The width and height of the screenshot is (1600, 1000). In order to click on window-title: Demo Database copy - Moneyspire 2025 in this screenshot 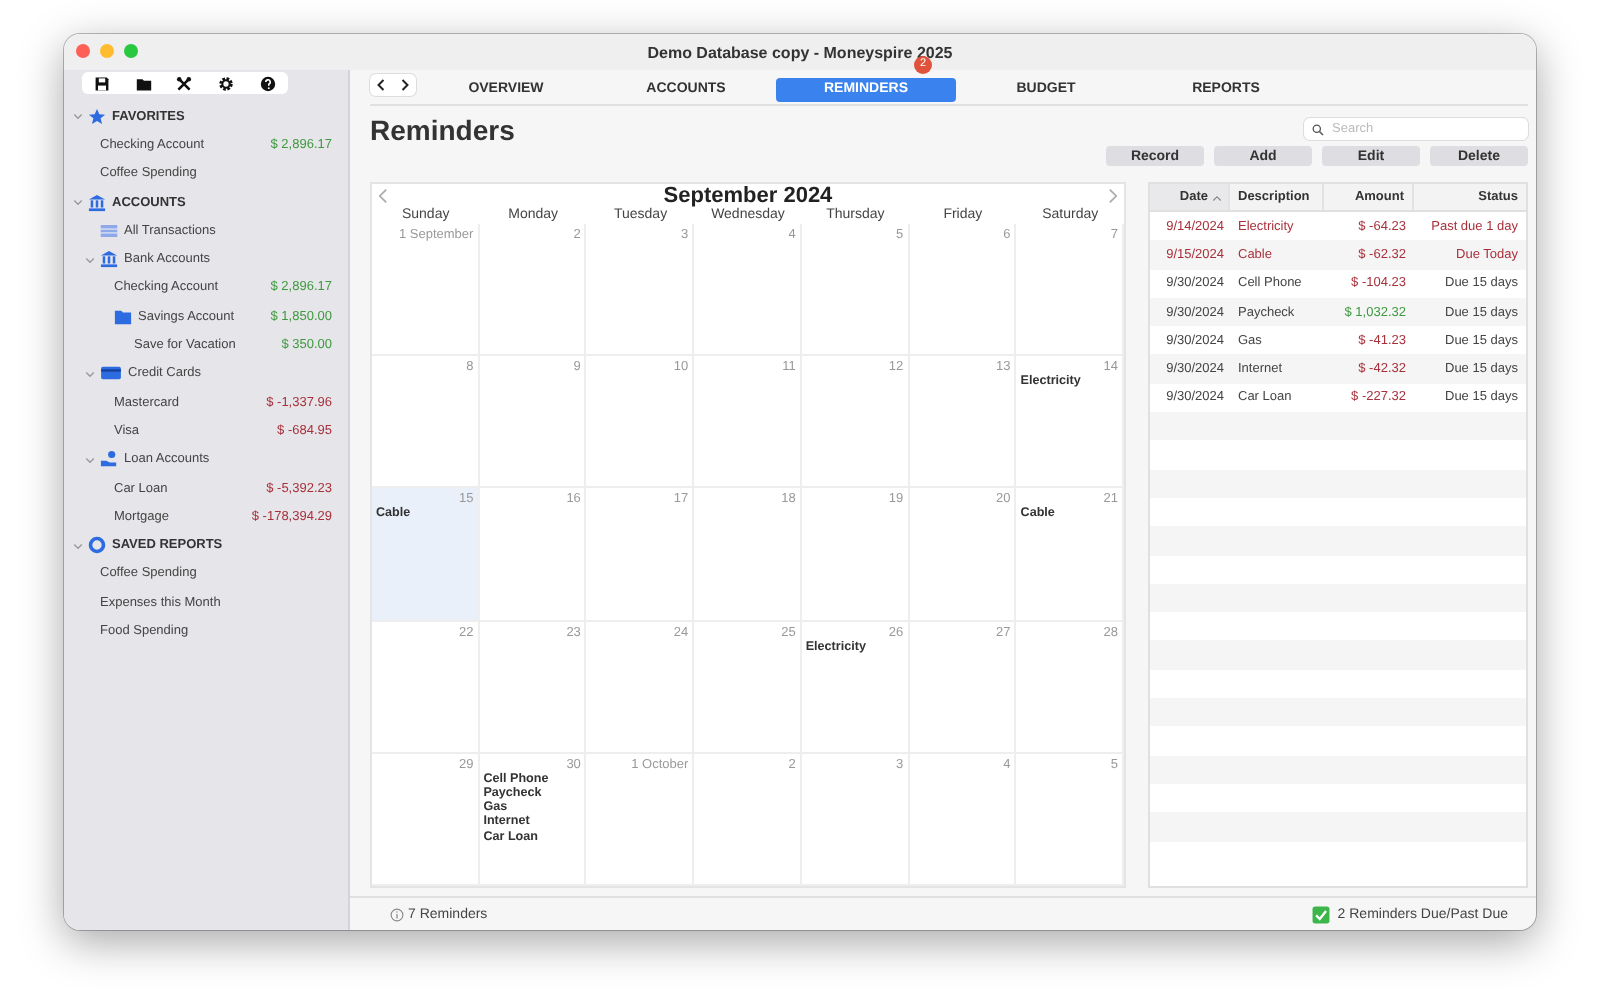, I will do `click(800, 52)`.